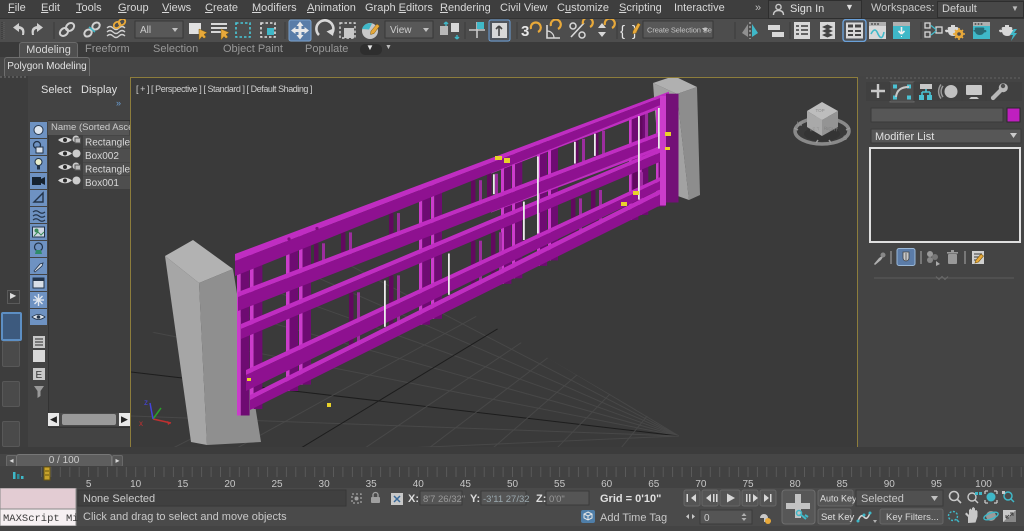 The width and height of the screenshot is (1024, 531). I want to click on svg-text: 100, so click(983, 483).